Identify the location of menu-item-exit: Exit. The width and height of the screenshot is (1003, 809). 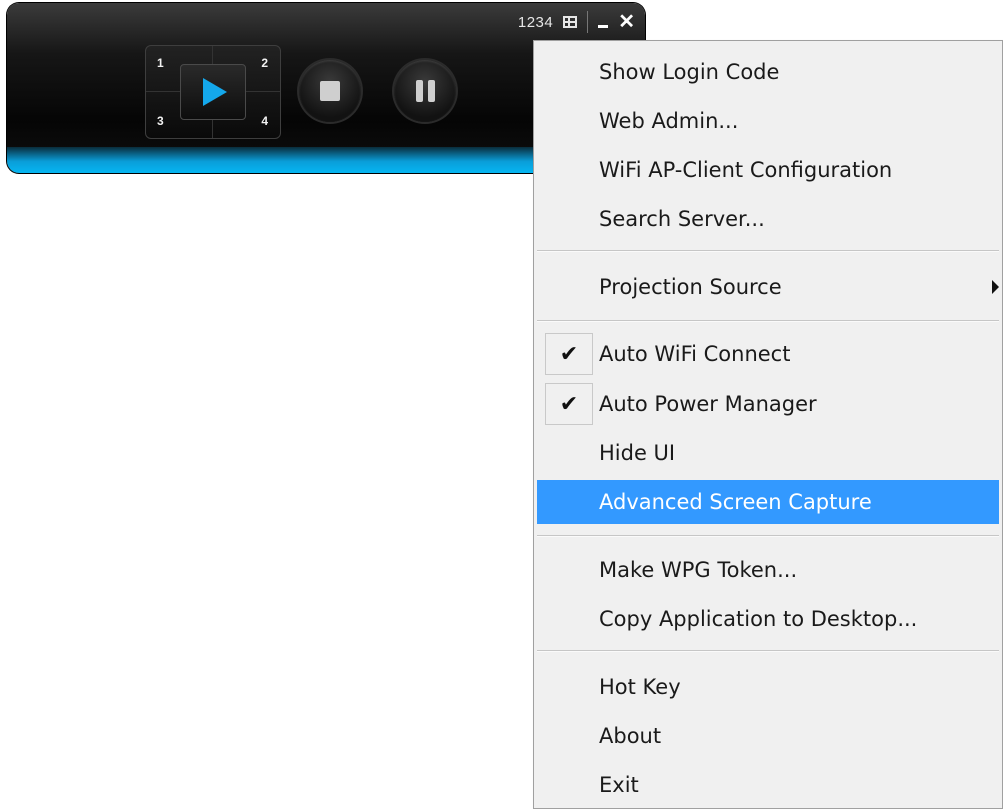
(768, 785).